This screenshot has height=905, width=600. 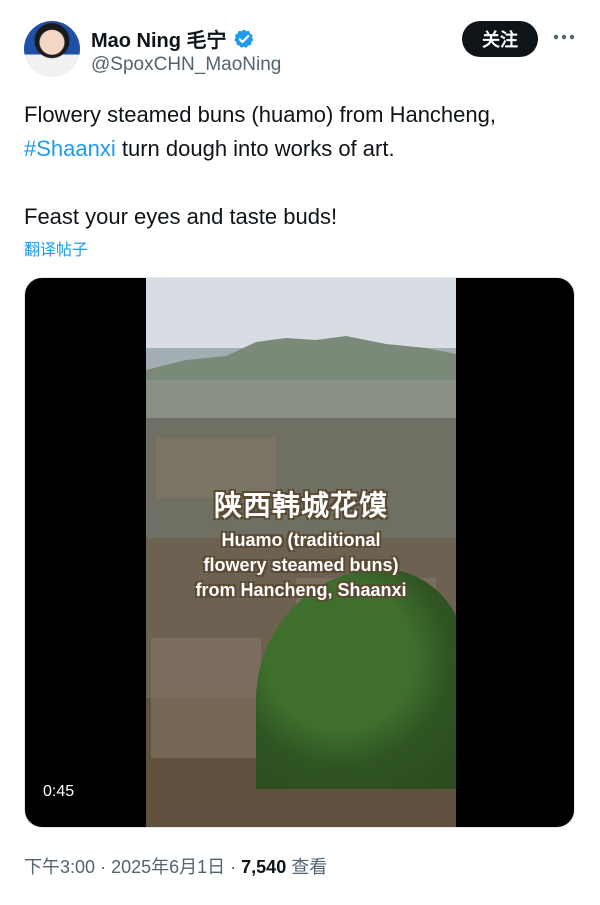 I want to click on avatar, so click(x=52, y=49).